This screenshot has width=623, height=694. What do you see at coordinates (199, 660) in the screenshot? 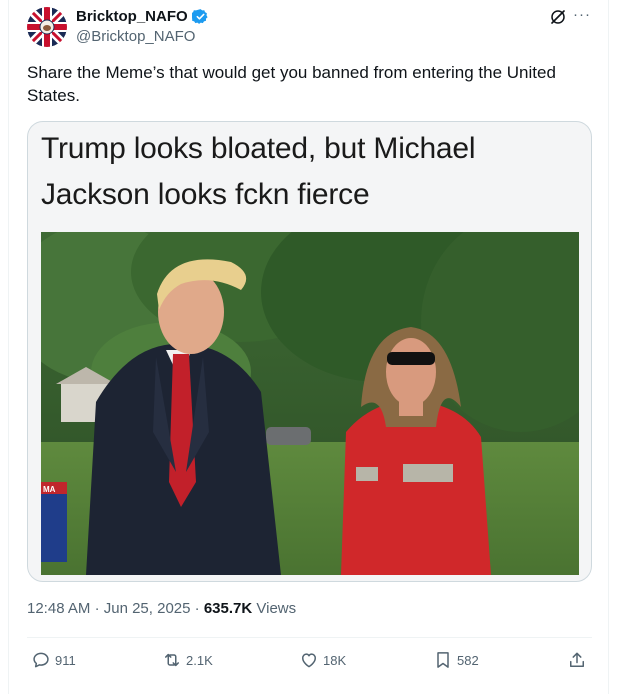
I see `repost-count: 2.1K` at bounding box center [199, 660].